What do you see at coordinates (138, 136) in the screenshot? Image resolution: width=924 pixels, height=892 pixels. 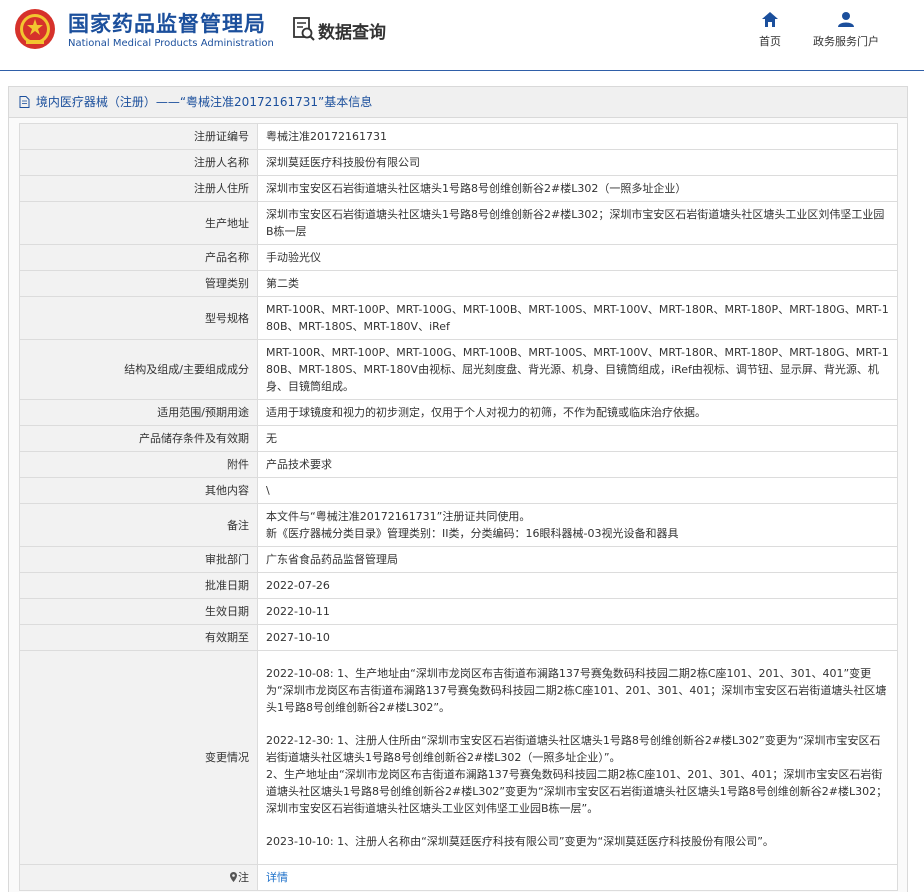 I see `row-label: 注册证编号` at bounding box center [138, 136].